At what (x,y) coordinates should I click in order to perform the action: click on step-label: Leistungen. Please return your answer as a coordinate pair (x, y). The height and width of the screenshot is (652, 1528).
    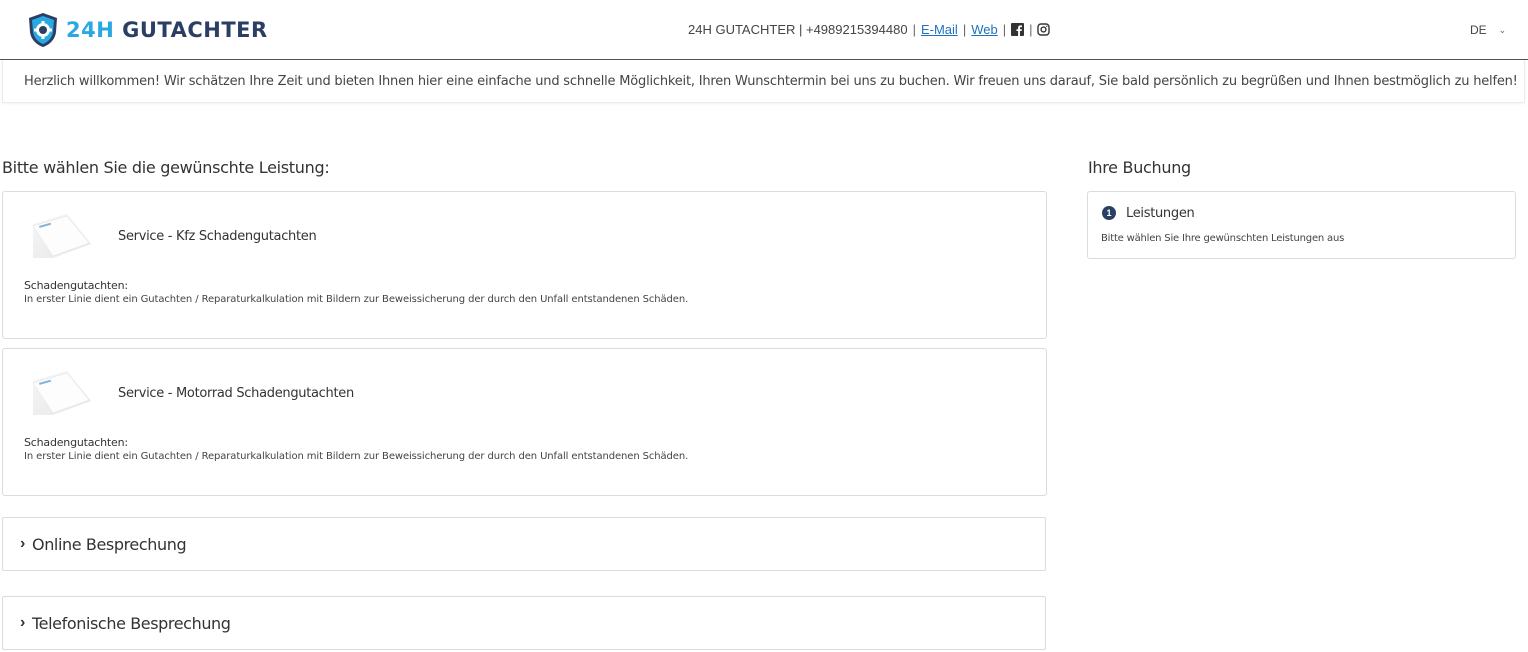
    Looking at the image, I should click on (1160, 213).